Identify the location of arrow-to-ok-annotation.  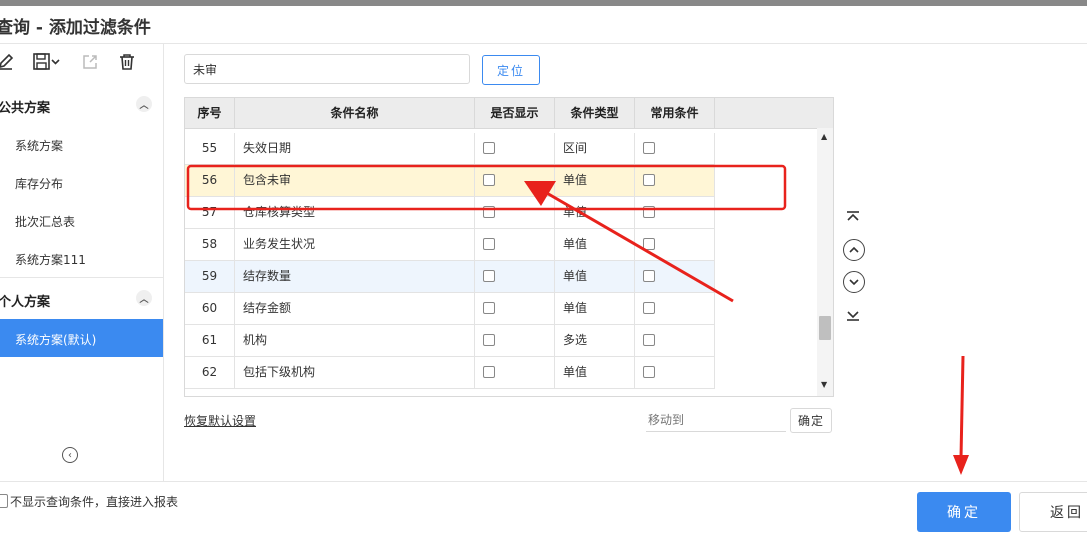
(962, 407).